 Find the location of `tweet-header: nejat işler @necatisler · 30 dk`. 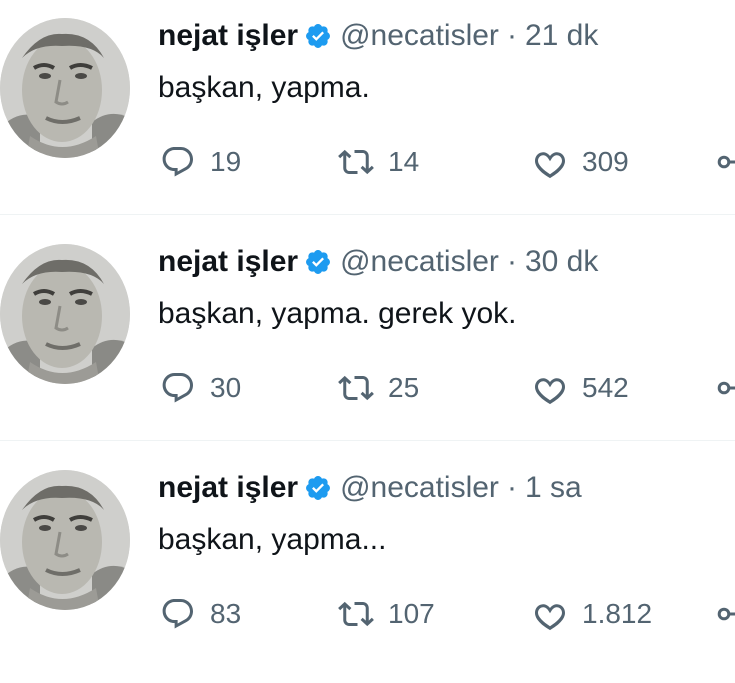

tweet-header: nejat işler @necatisler · 30 dk is located at coordinates (378, 262).